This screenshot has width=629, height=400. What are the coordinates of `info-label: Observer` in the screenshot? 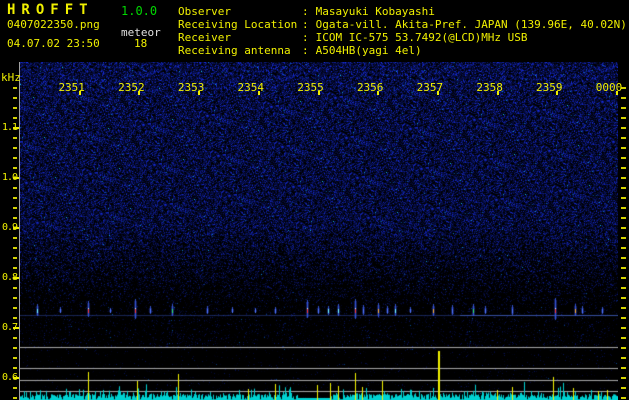 It's located at (204, 11).